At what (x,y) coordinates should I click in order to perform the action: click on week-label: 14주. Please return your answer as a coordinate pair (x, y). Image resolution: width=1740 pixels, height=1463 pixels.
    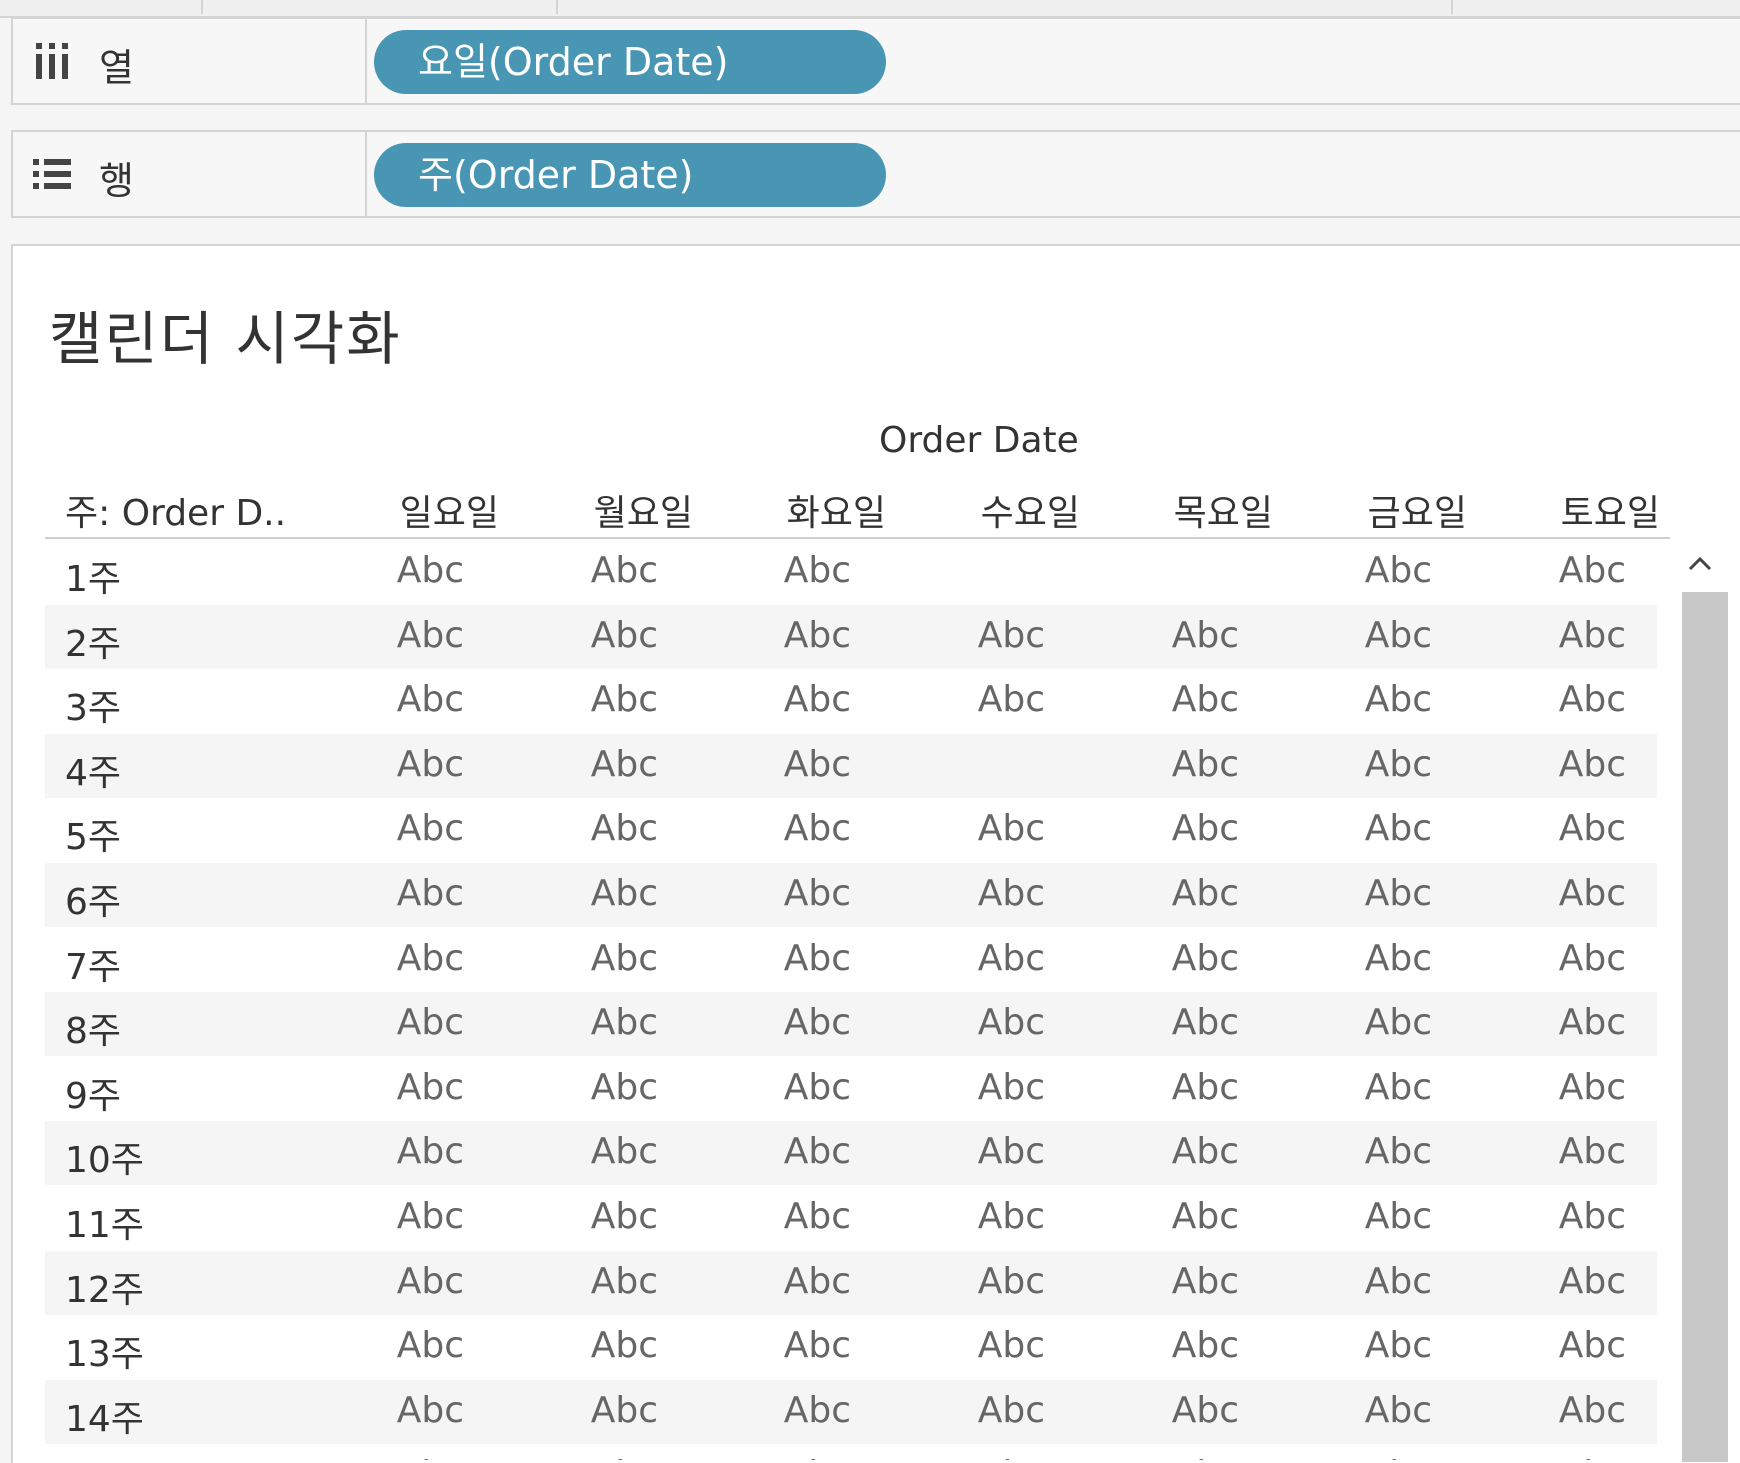
    Looking at the image, I should click on (104, 1416).